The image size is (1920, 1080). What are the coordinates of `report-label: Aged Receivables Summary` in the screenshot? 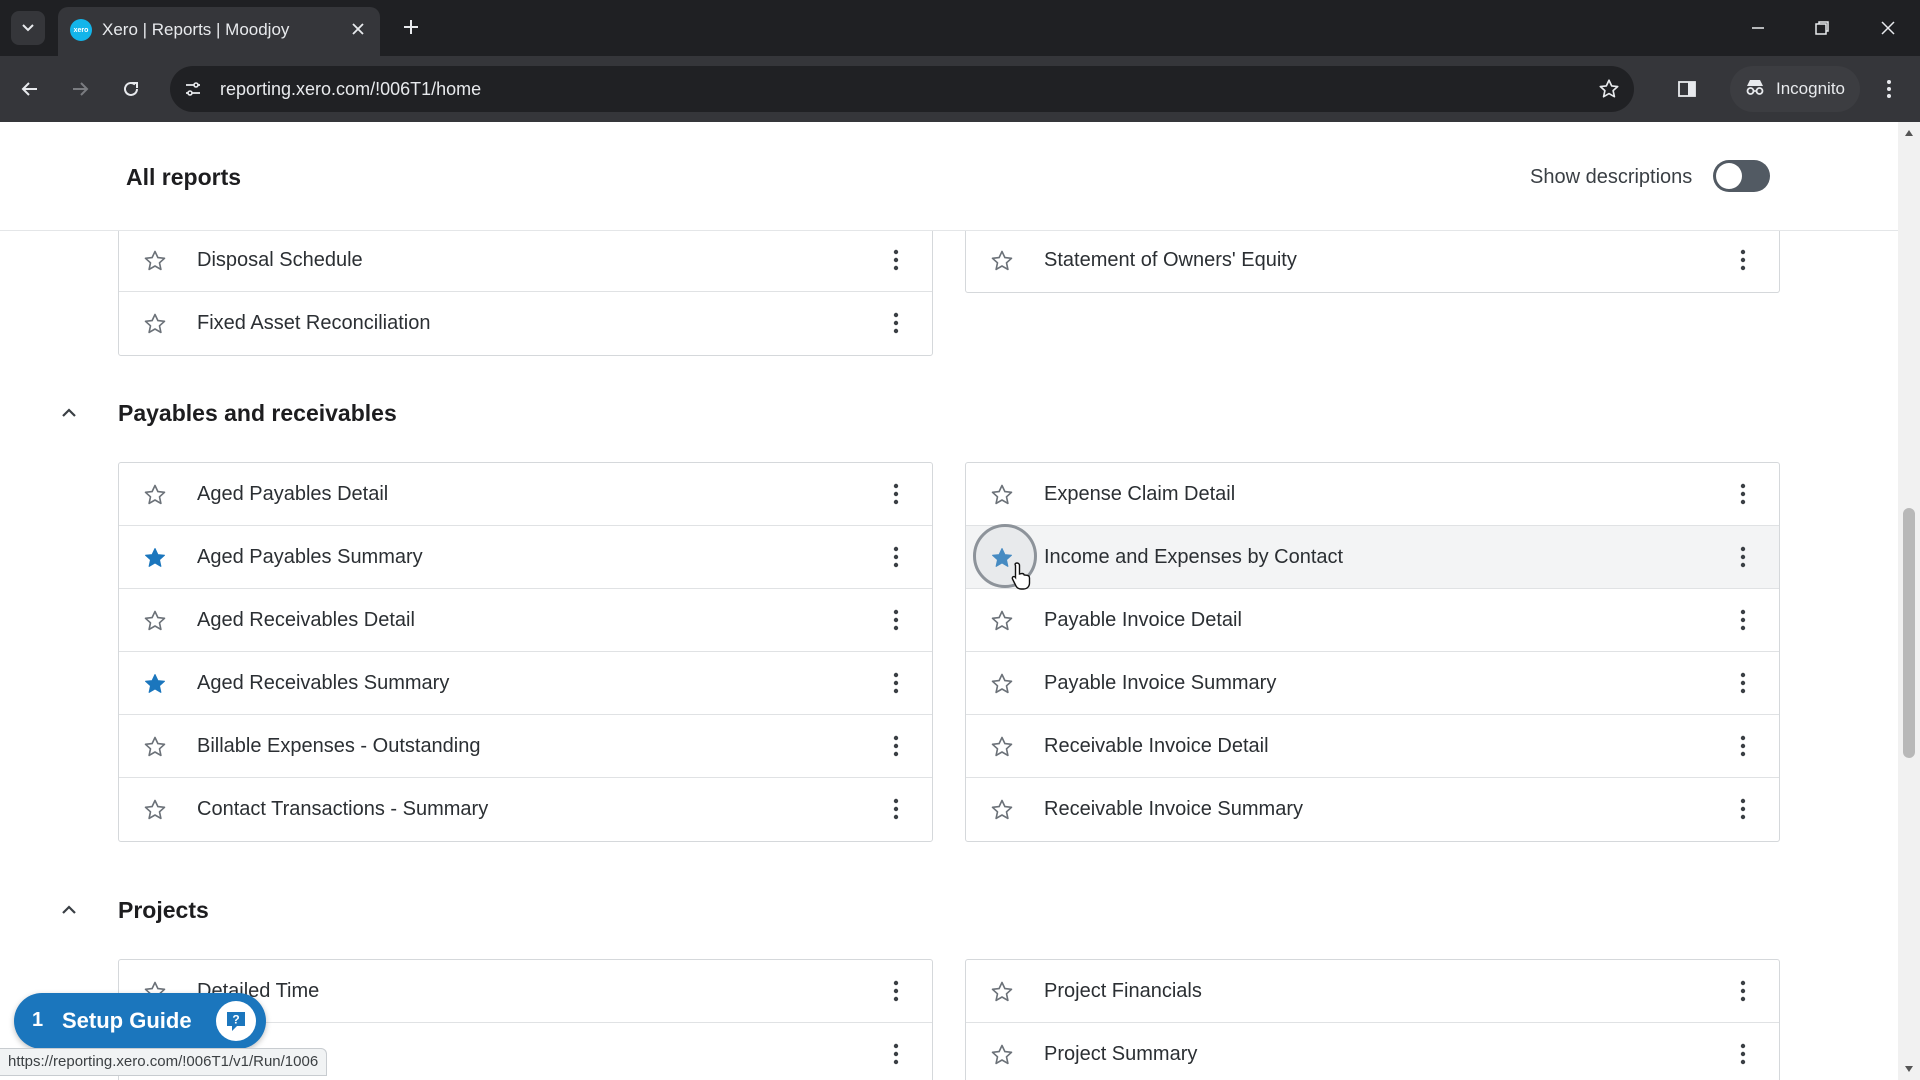 It's located at (323, 683).